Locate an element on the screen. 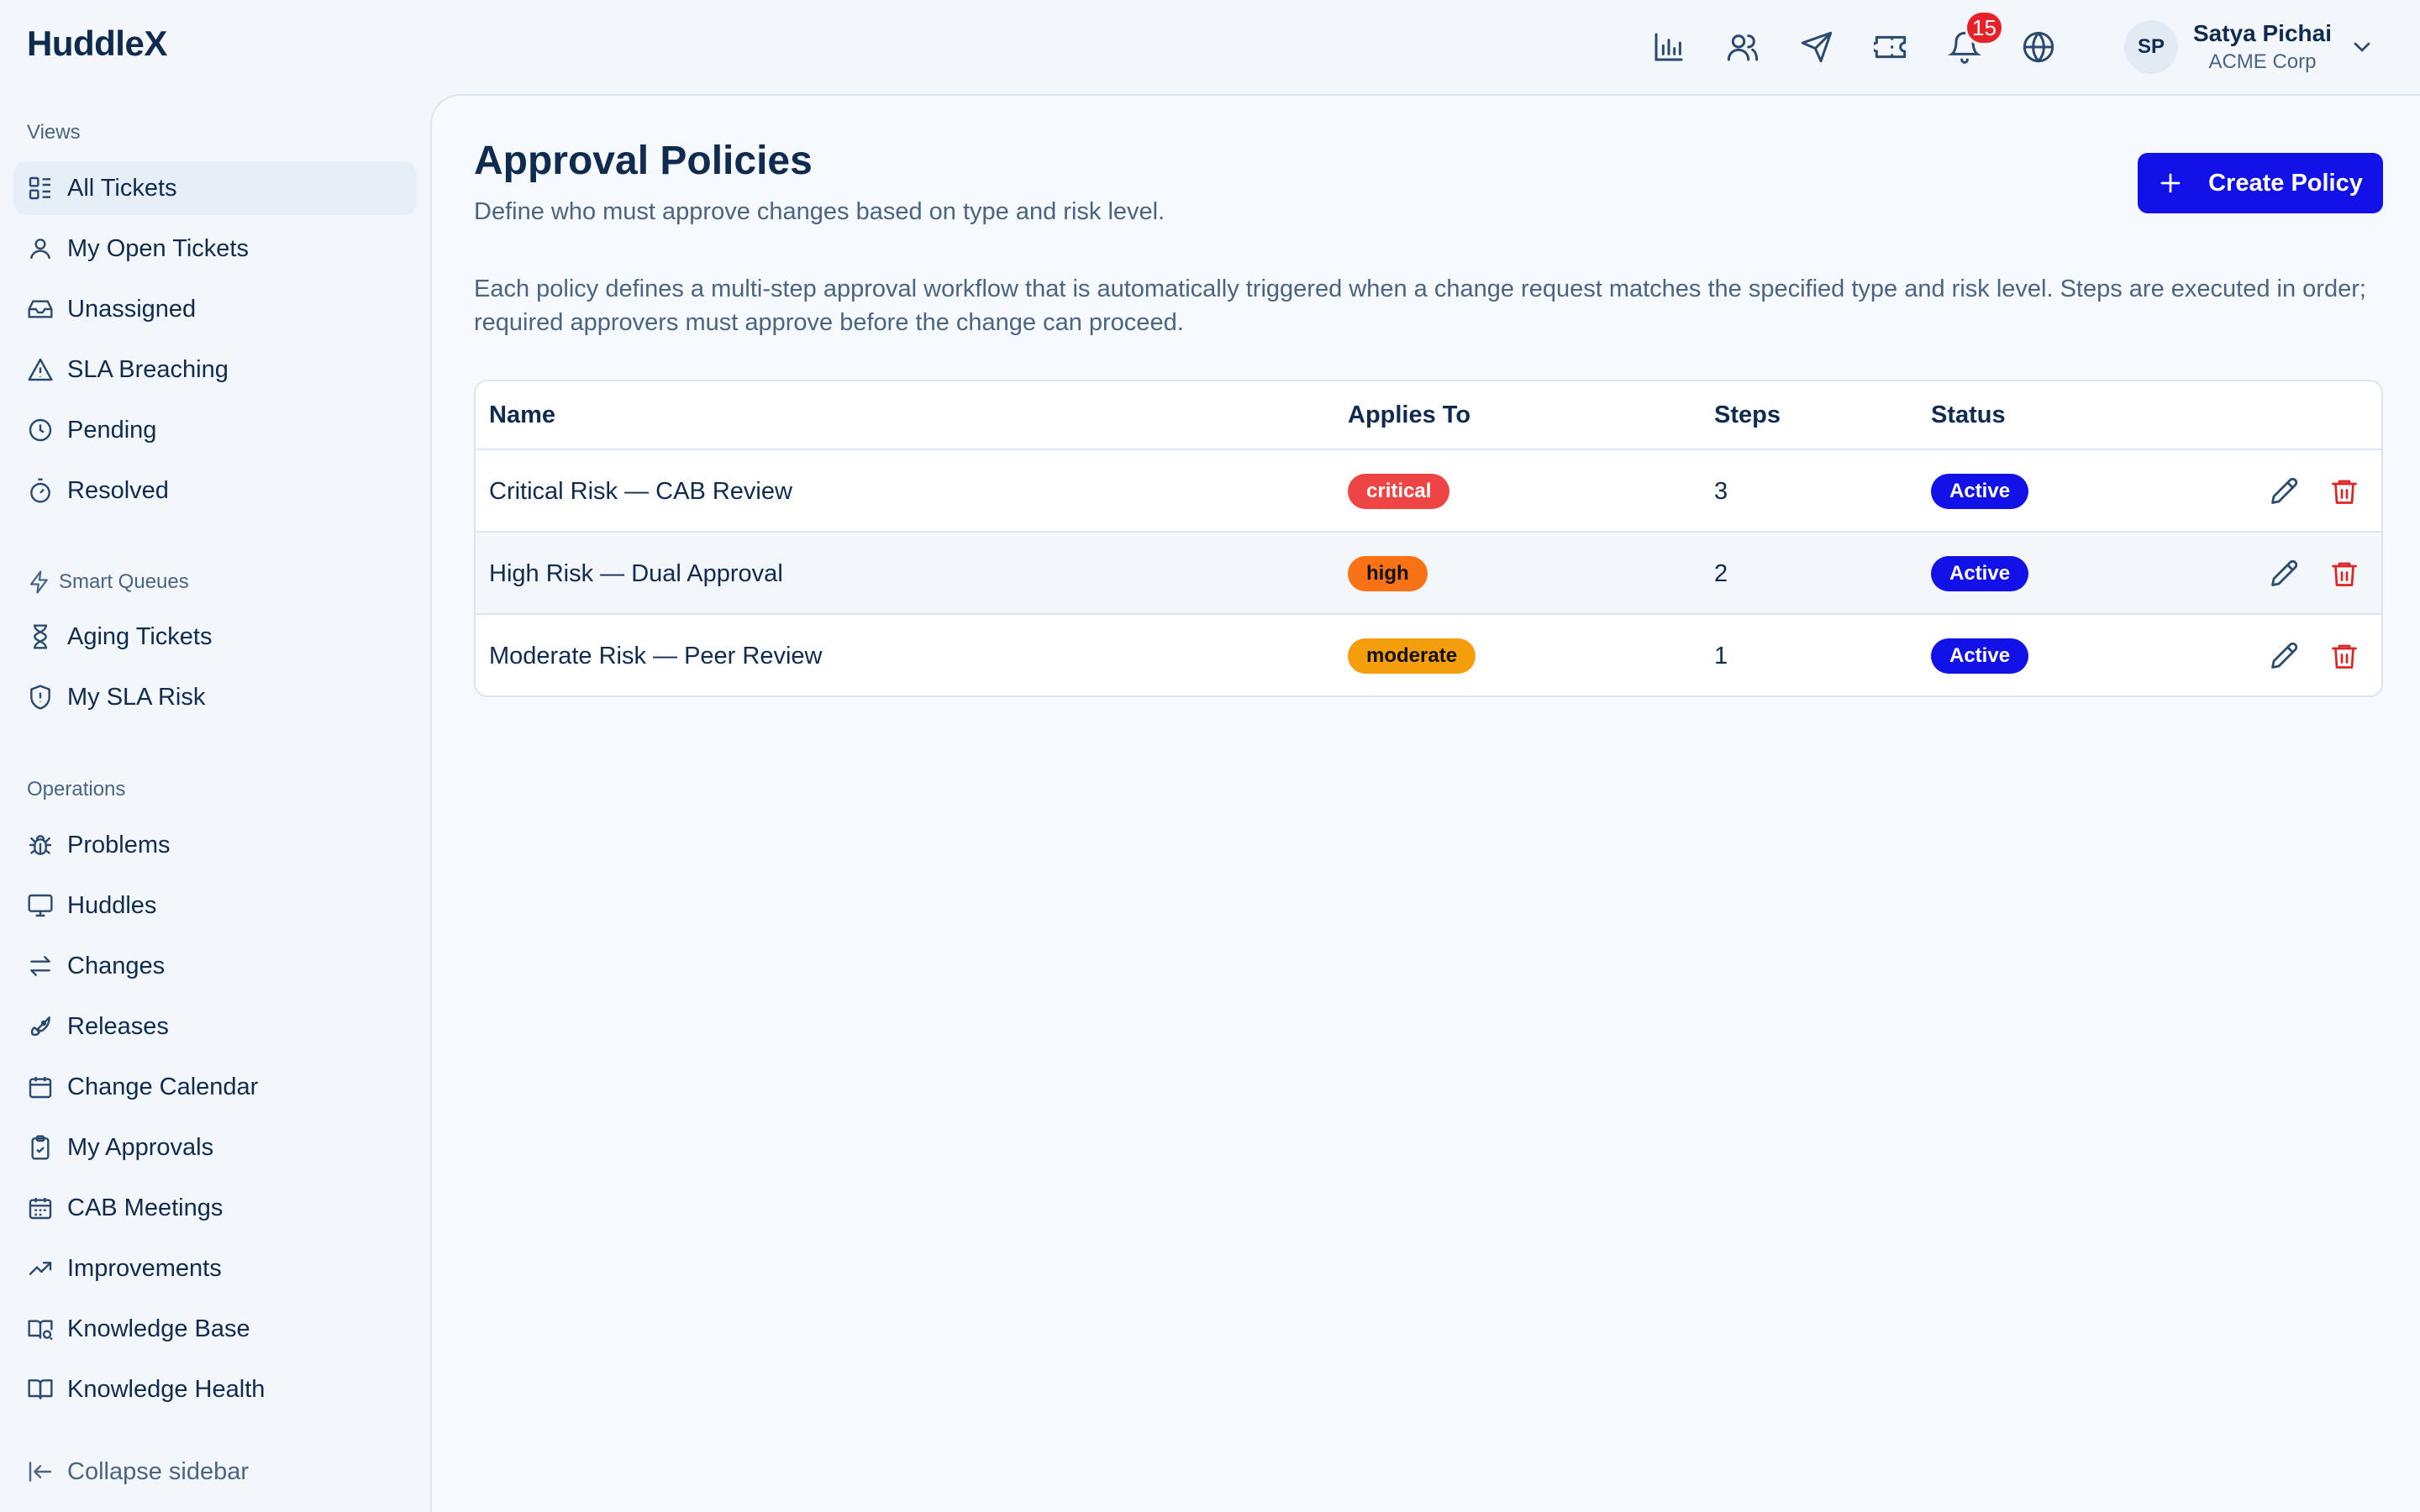  sidebar-item-label: My Approvals is located at coordinates (140, 1147).